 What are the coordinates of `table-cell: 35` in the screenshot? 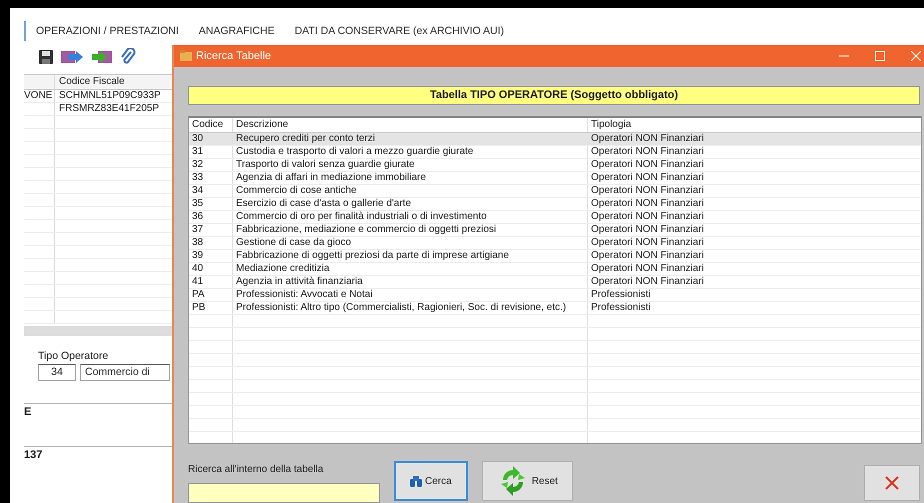 It's located at (211, 204).